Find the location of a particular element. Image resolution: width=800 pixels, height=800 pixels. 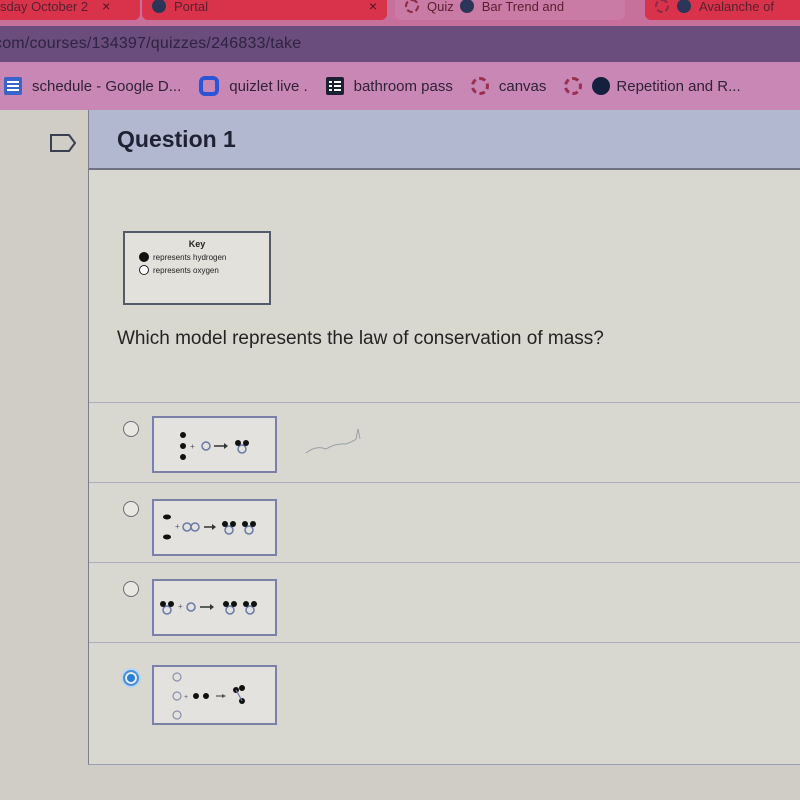

key-item-hydrogen: represents hydrogen is located at coordinates (204, 257).